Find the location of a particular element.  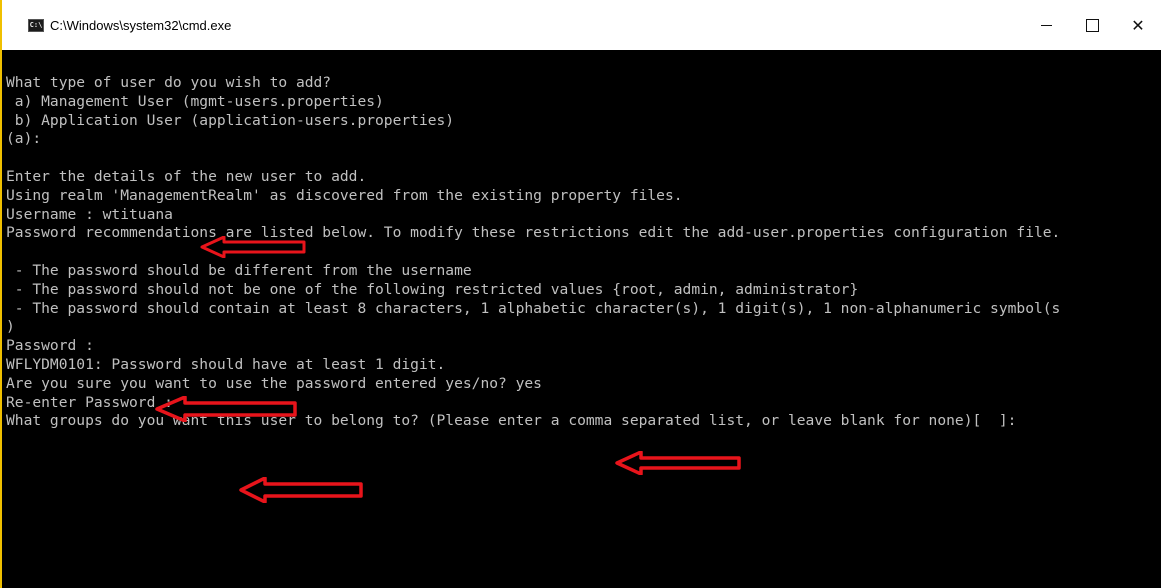

window-controls is located at coordinates (1092, 25).